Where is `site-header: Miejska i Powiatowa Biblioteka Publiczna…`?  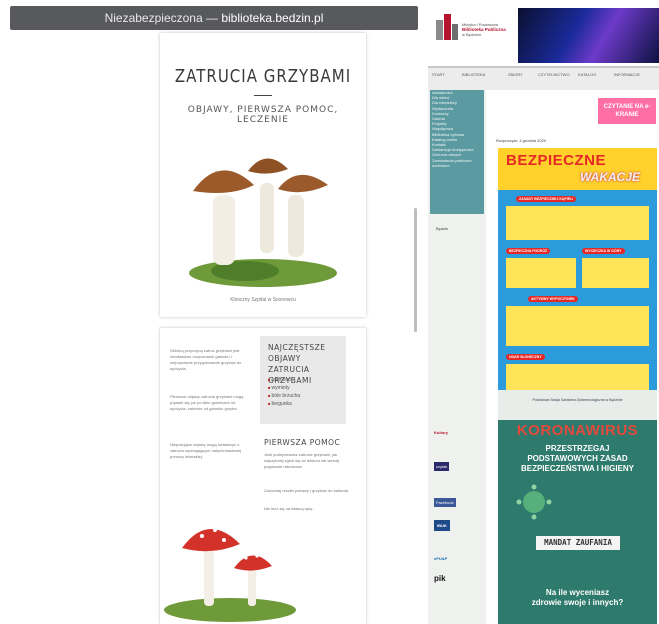 site-header: Miejska i Powiatowa Biblioteka Publiczna… is located at coordinates (543, 33).